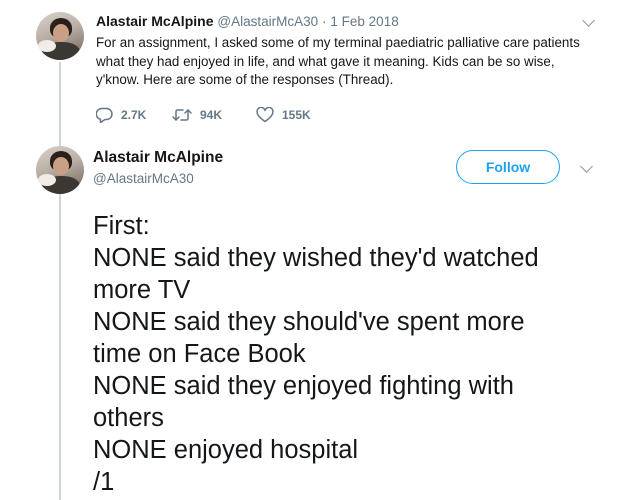  What do you see at coordinates (508, 167) in the screenshot?
I see `follow-button: Follow` at bounding box center [508, 167].